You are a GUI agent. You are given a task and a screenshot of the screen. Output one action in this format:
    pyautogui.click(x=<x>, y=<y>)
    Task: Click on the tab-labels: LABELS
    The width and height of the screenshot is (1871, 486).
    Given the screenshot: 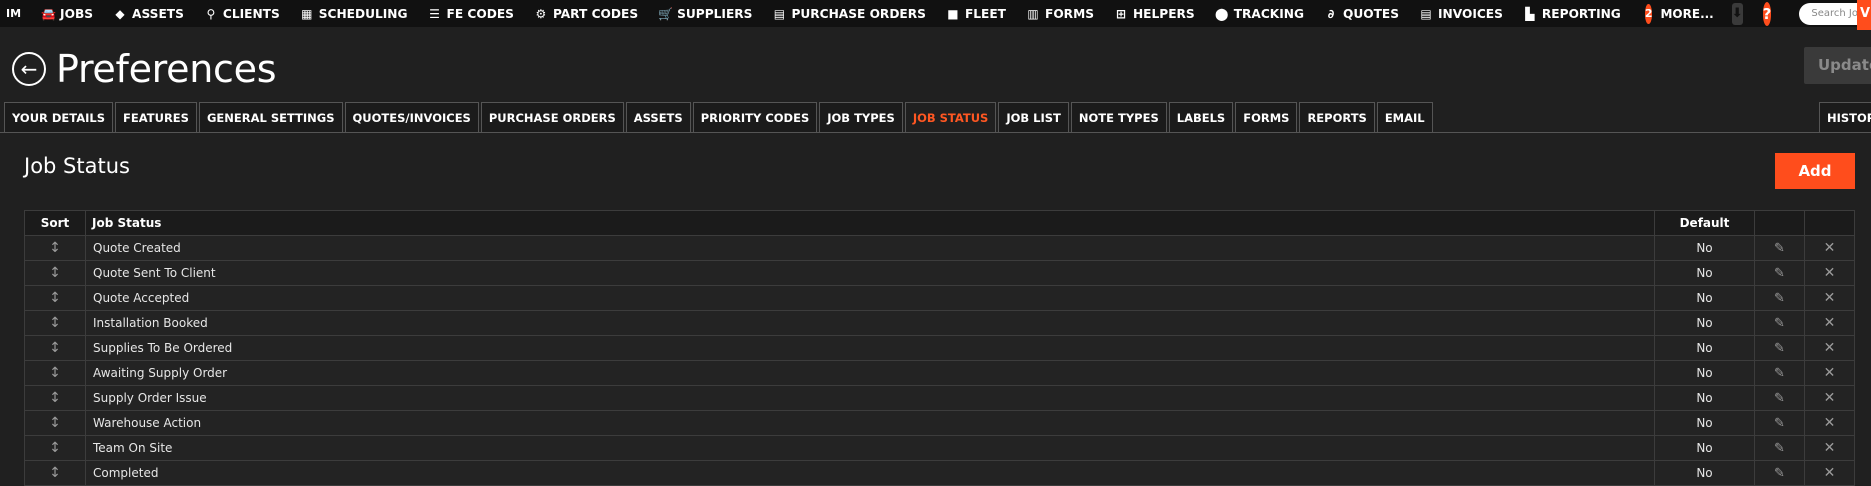 What is the action you would take?
    pyautogui.click(x=1201, y=117)
    